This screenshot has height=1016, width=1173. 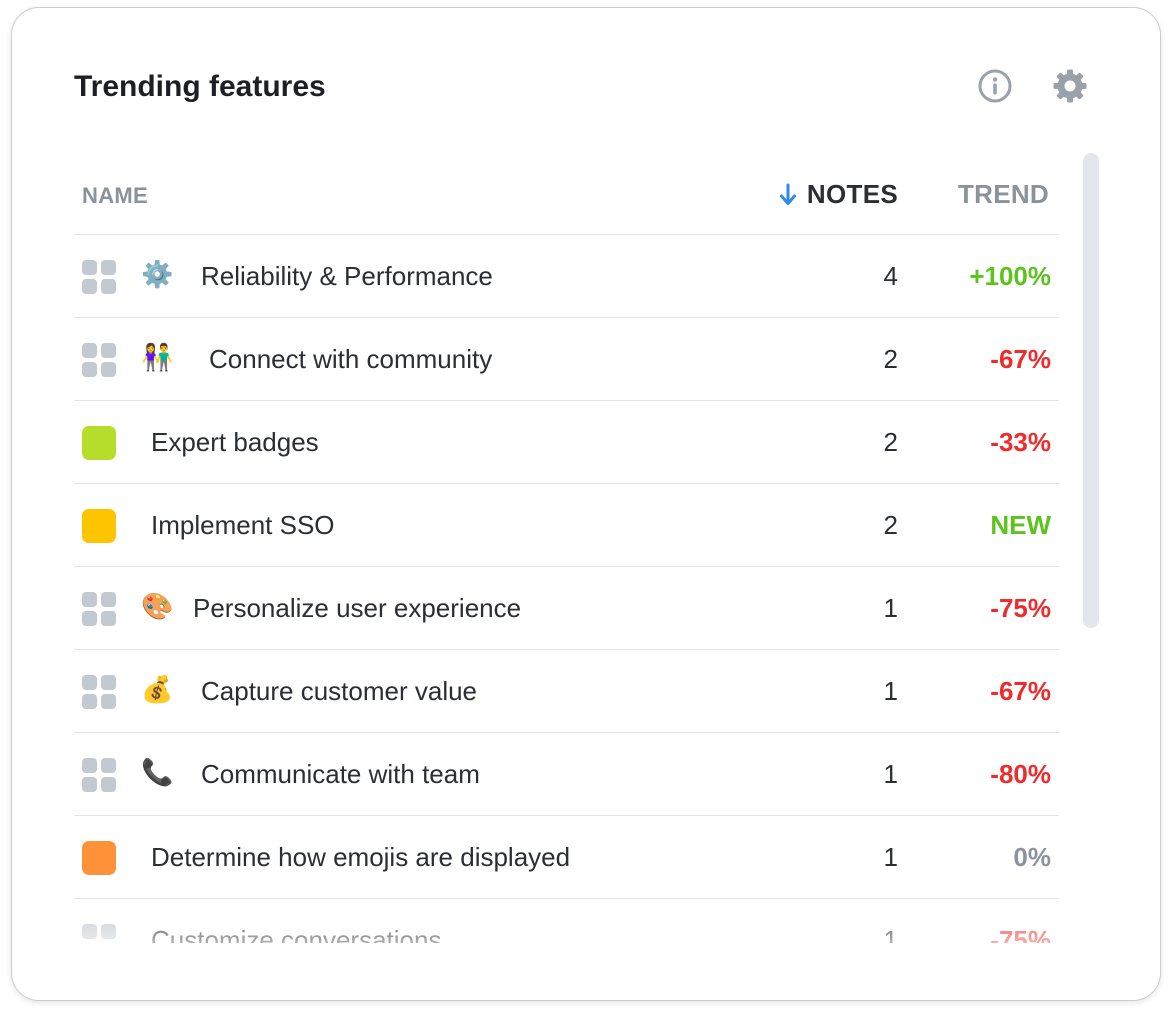 What do you see at coordinates (890, 276) in the screenshot?
I see `notes-count: 4` at bounding box center [890, 276].